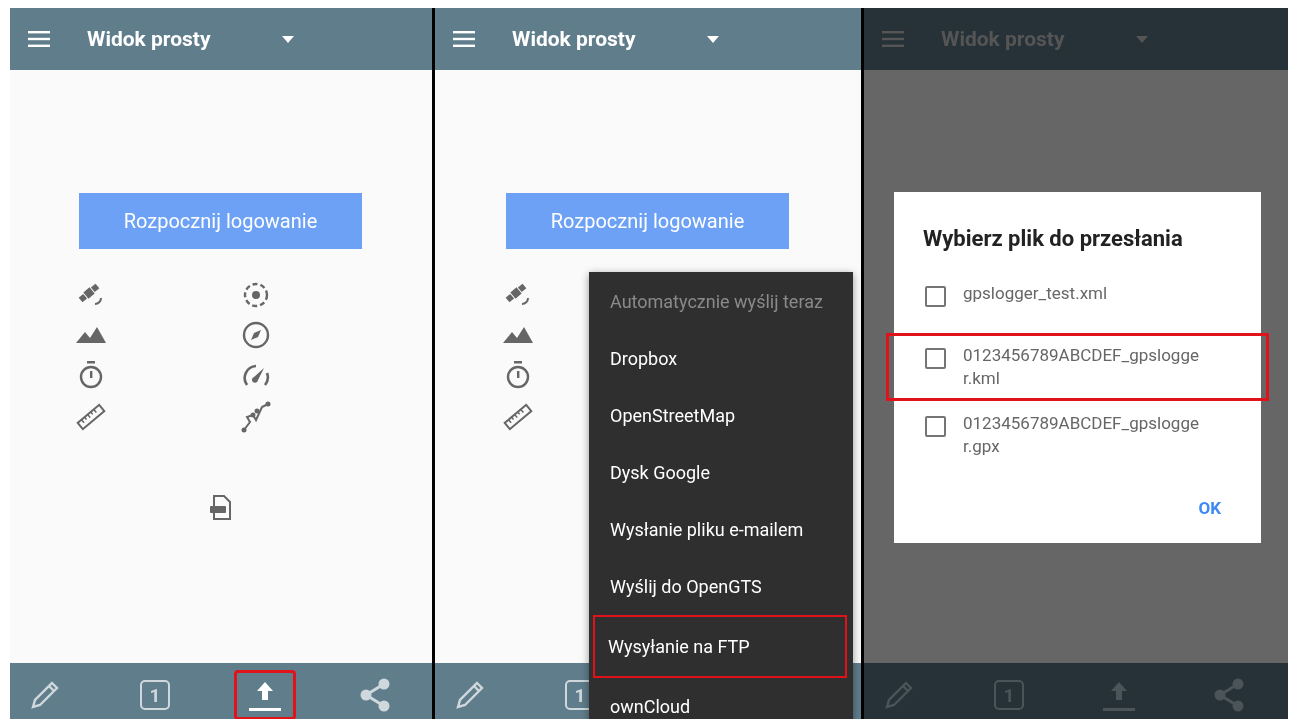 The image size is (1289, 727). I want to click on menu-item: Dysk Google, so click(721, 472).